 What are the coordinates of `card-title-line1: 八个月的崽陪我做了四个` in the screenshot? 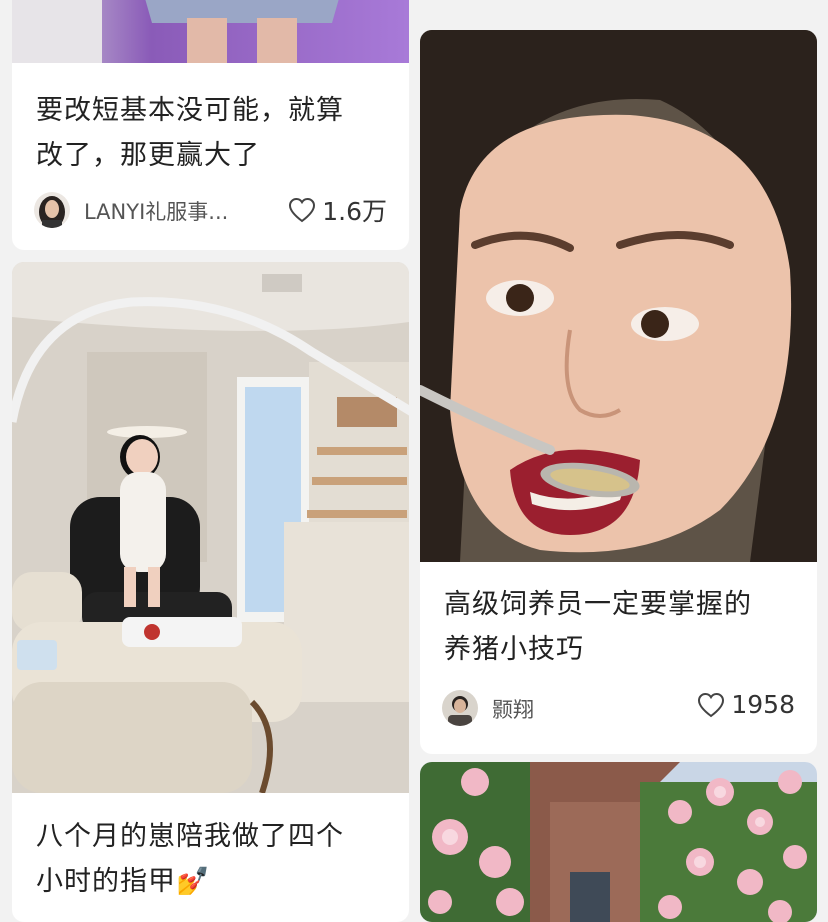 It's located at (190, 836).